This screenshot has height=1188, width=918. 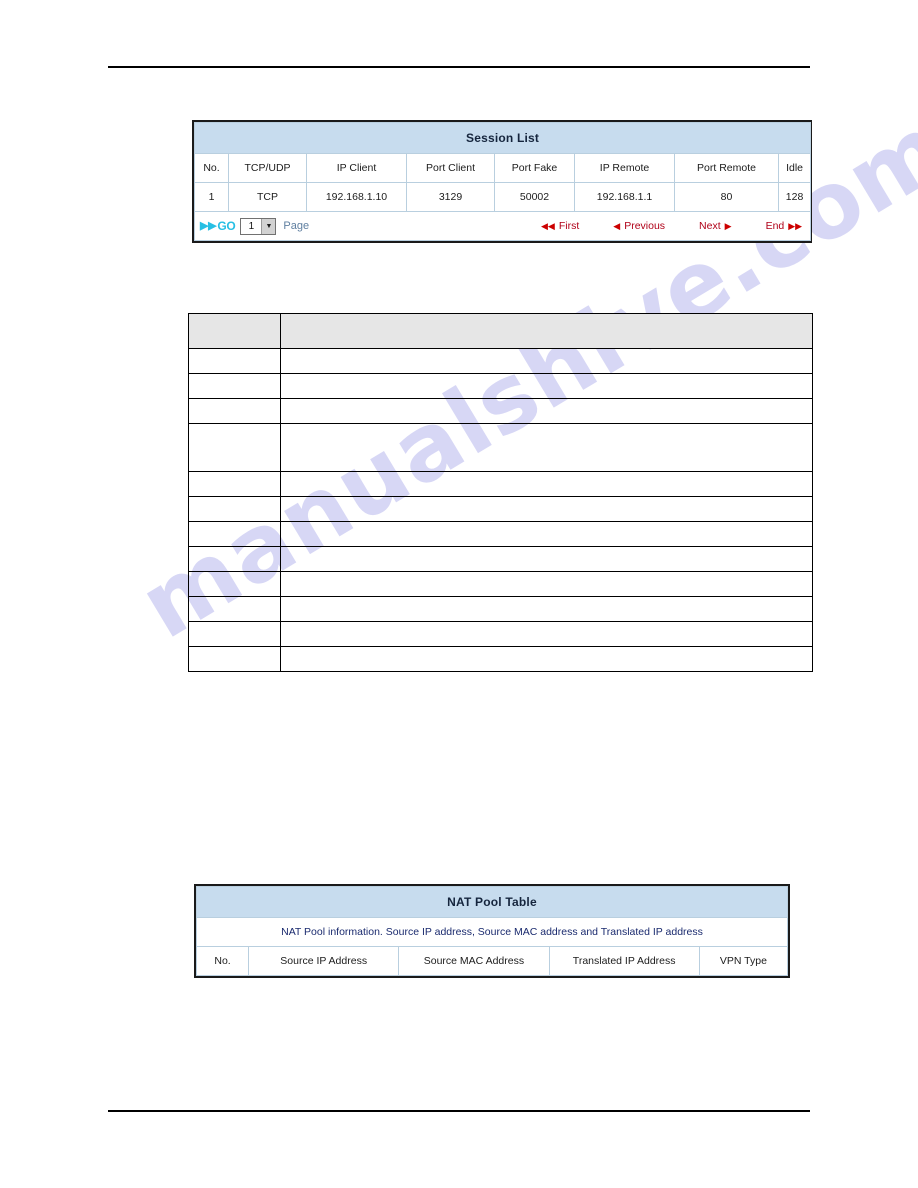 I want to click on next-page-link: Next ▶, so click(x=715, y=226).